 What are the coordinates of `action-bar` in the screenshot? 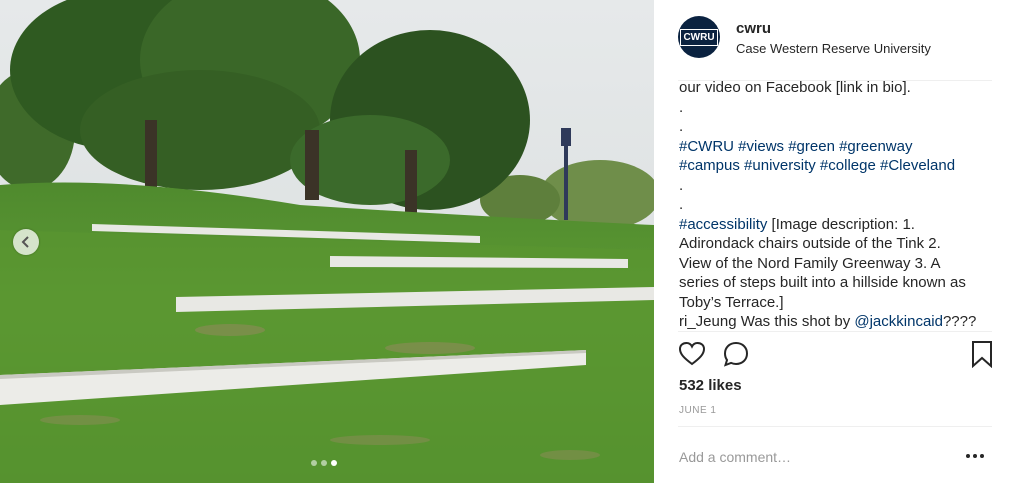 It's located at (838, 355).